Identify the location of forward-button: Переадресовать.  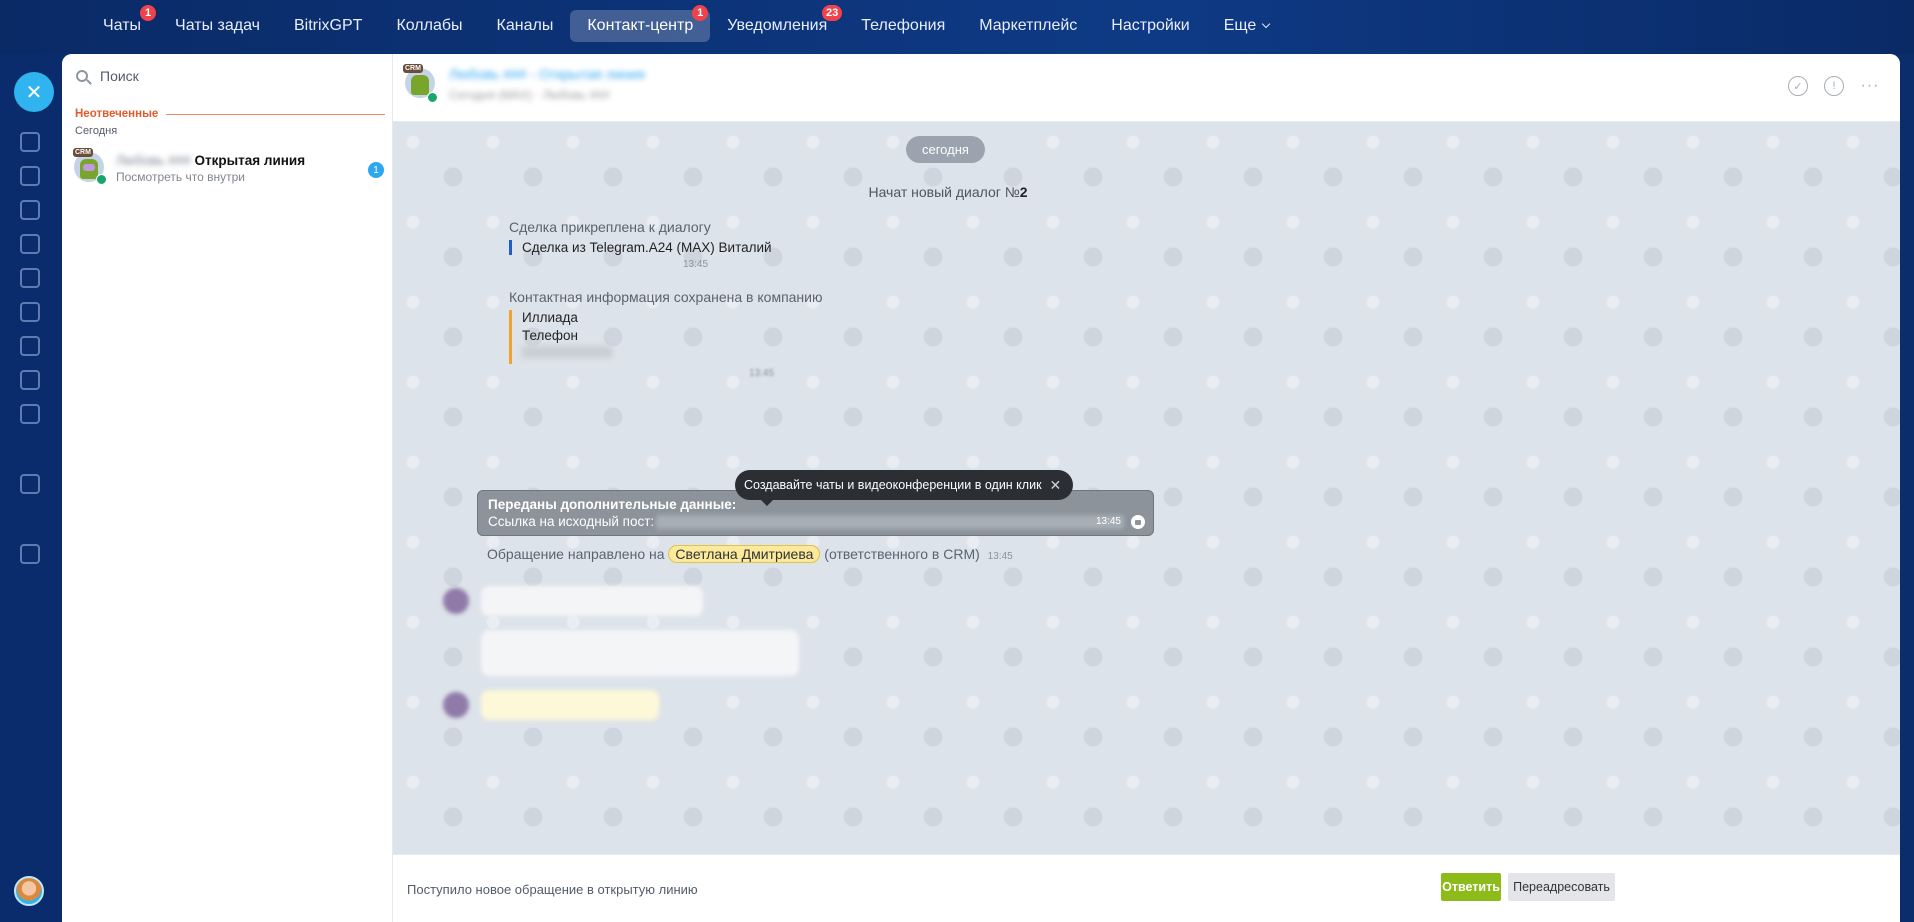
(1561, 887).